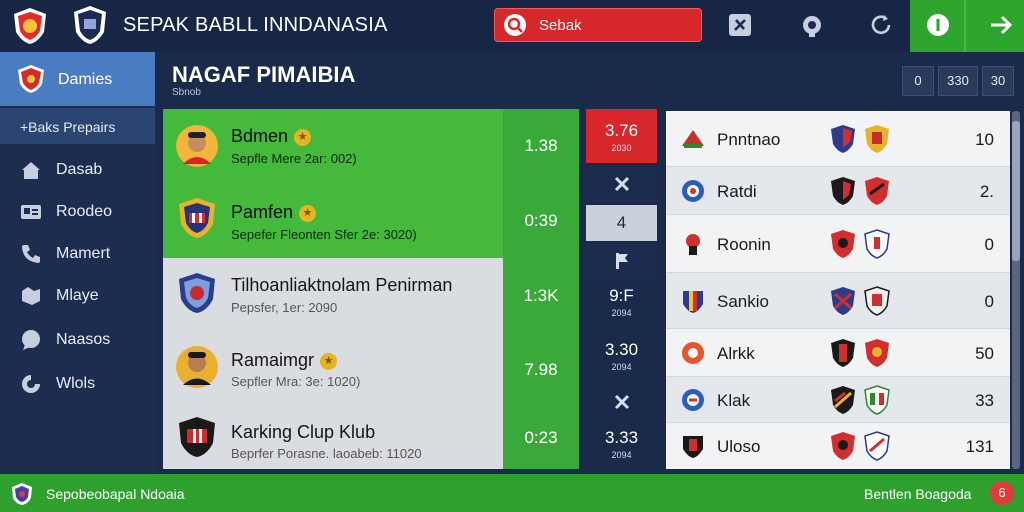  What do you see at coordinates (621, 295) in the screenshot?
I see `score-value: 9:F` at bounding box center [621, 295].